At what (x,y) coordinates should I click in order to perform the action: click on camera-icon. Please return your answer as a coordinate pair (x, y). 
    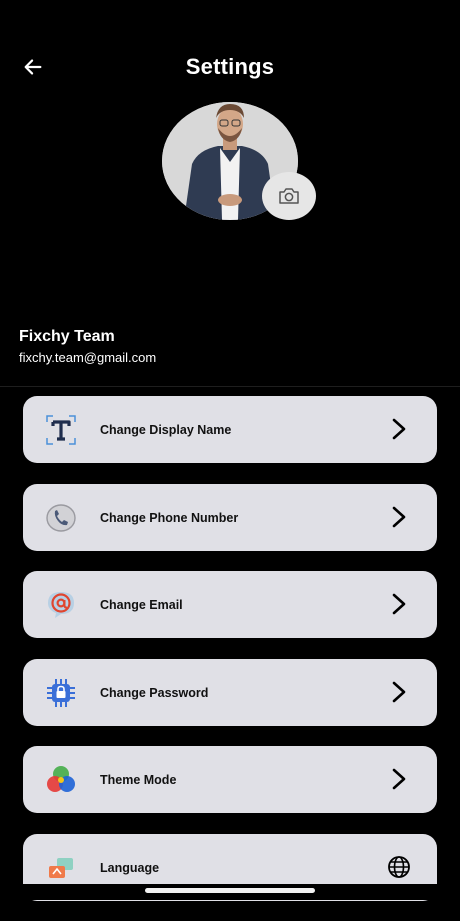
    Looking at the image, I should click on (289, 196).